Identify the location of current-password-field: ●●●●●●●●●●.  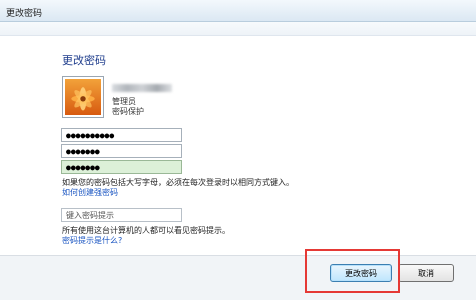
(121, 135).